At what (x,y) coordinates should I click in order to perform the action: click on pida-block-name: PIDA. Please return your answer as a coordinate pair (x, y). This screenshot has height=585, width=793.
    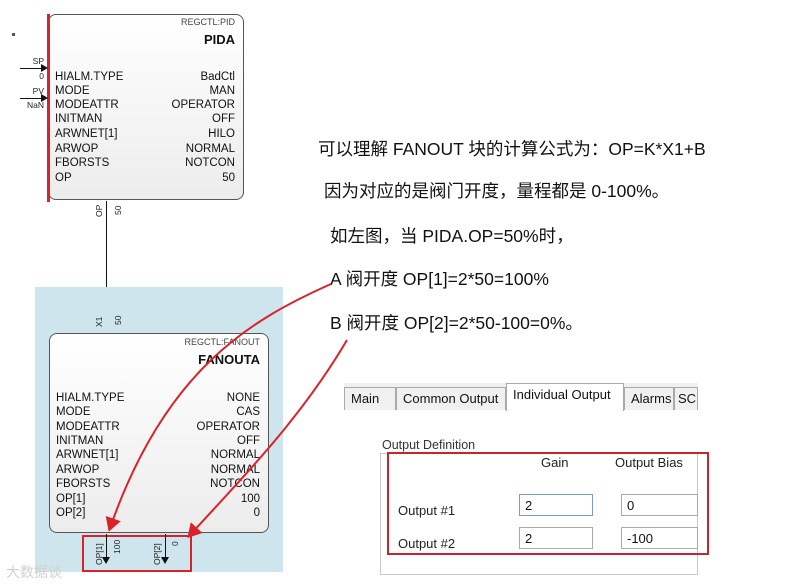
    Looking at the image, I should click on (219, 39).